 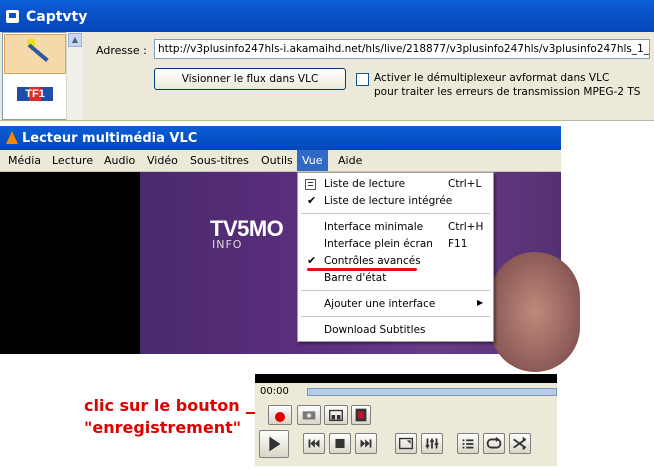 I want to click on previous-button, so click(x=314, y=443).